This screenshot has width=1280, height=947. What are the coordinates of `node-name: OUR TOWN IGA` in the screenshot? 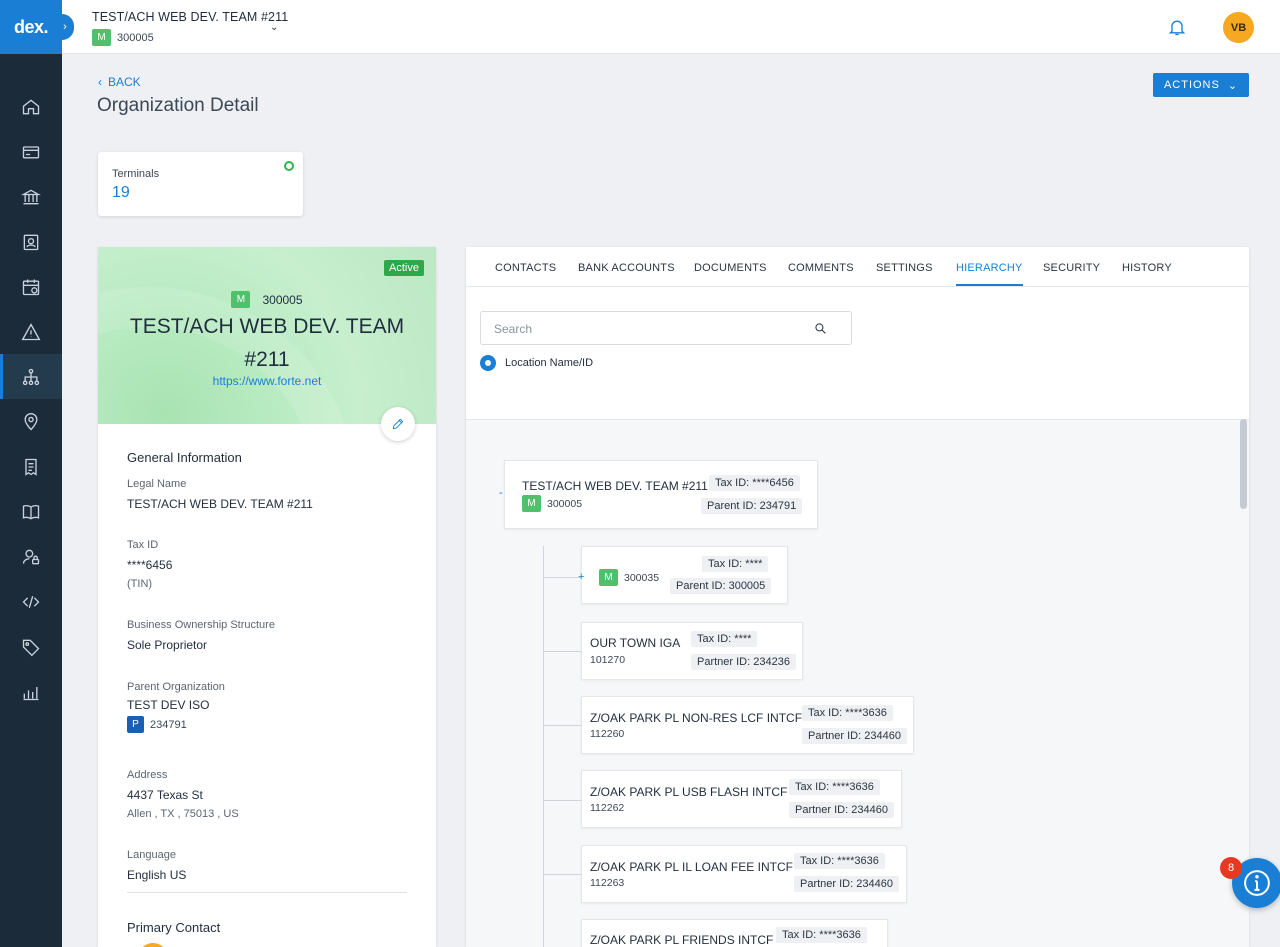 It's located at (635, 643).